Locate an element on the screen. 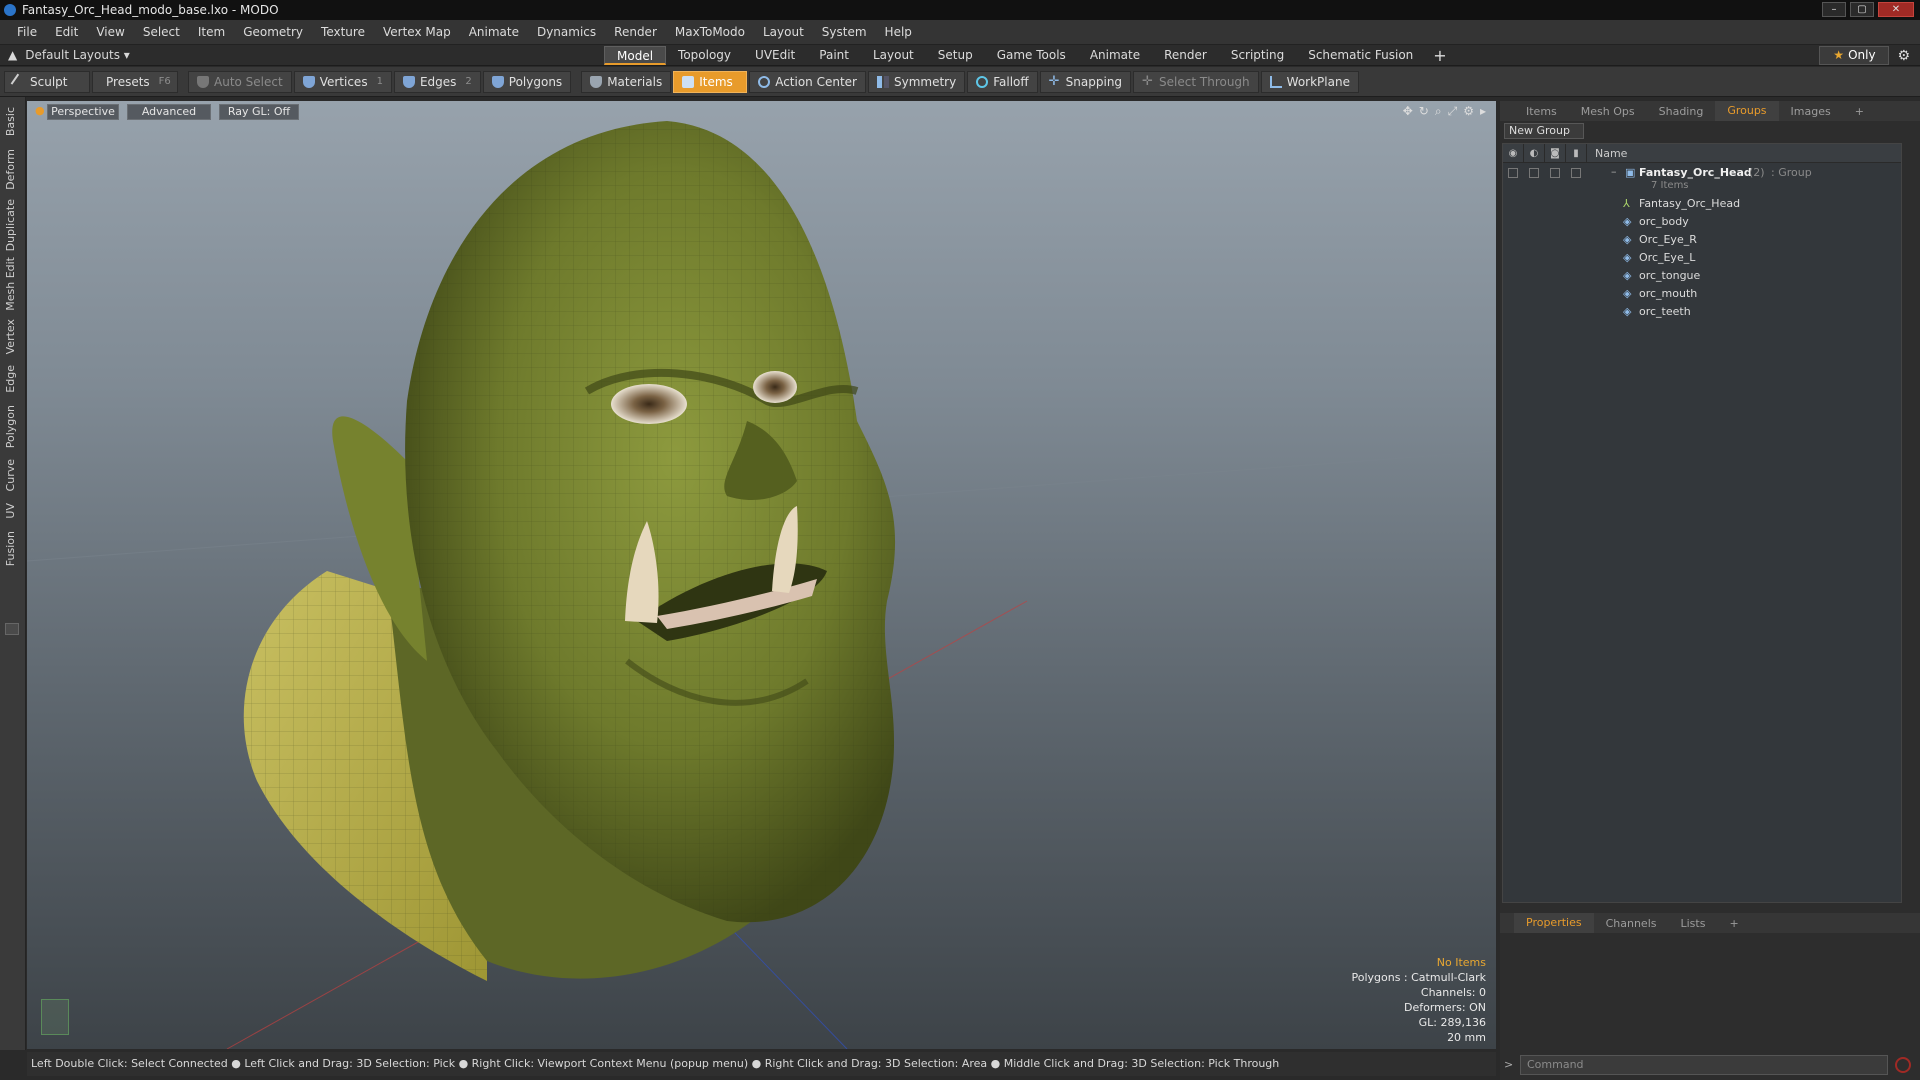 This screenshot has height=1080, width=1920. list-item: ◈ orc_body is located at coordinates (1702, 221).